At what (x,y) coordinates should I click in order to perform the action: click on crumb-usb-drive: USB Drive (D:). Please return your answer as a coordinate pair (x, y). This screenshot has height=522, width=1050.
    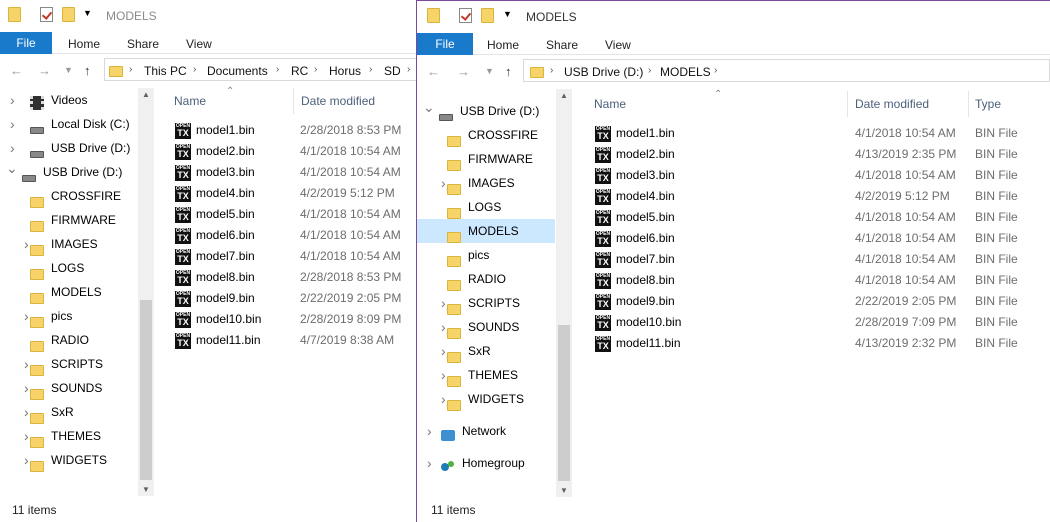
    Looking at the image, I should click on (603, 72).